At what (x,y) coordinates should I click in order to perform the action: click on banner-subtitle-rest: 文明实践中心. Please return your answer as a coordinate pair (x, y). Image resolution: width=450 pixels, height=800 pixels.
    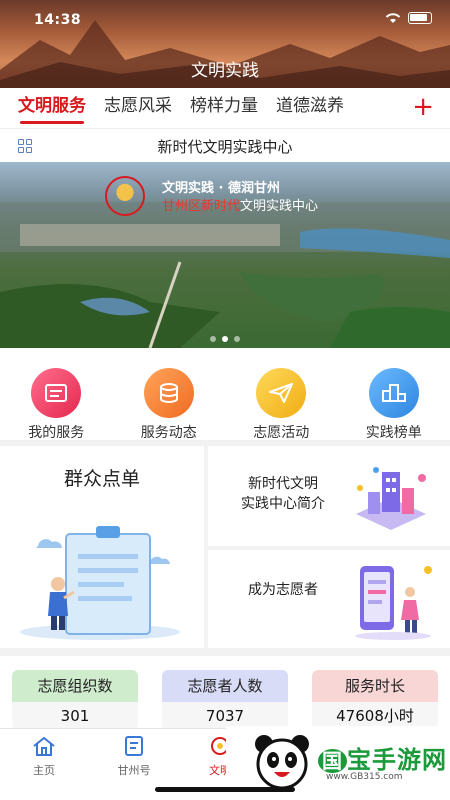
    Looking at the image, I should click on (279, 206).